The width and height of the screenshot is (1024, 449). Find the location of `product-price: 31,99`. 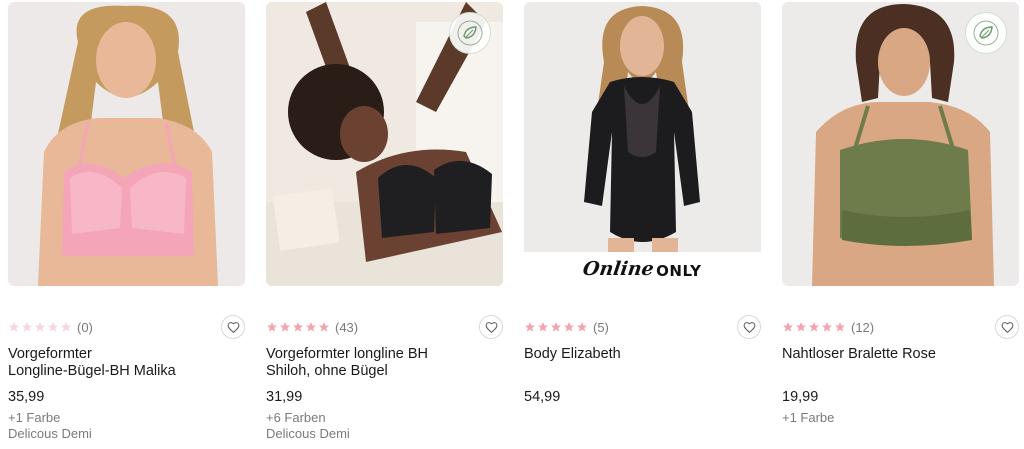

product-price: 31,99 is located at coordinates (284, 397).